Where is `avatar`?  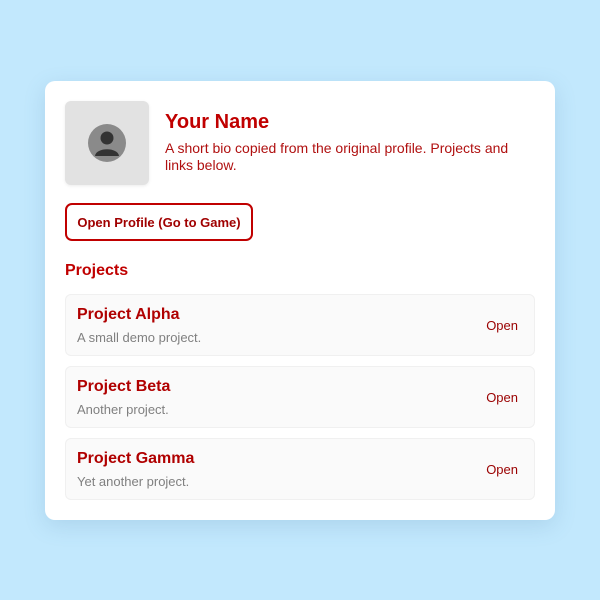 avatar is located at coordinates (107, 143).